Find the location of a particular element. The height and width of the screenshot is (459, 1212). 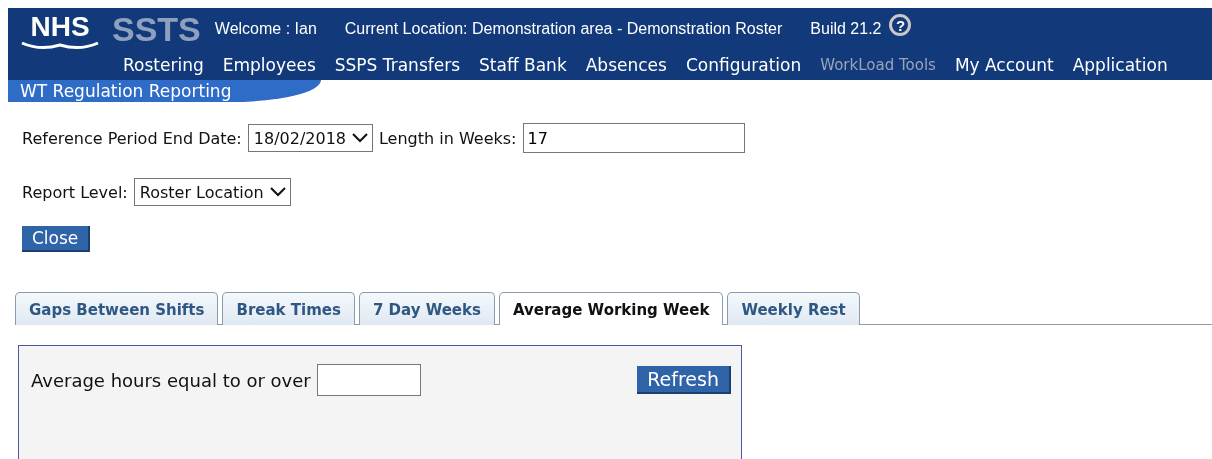

location-text: Current Location: Demonstration area - Demonstration Roster is located at coordinates (563, 29).